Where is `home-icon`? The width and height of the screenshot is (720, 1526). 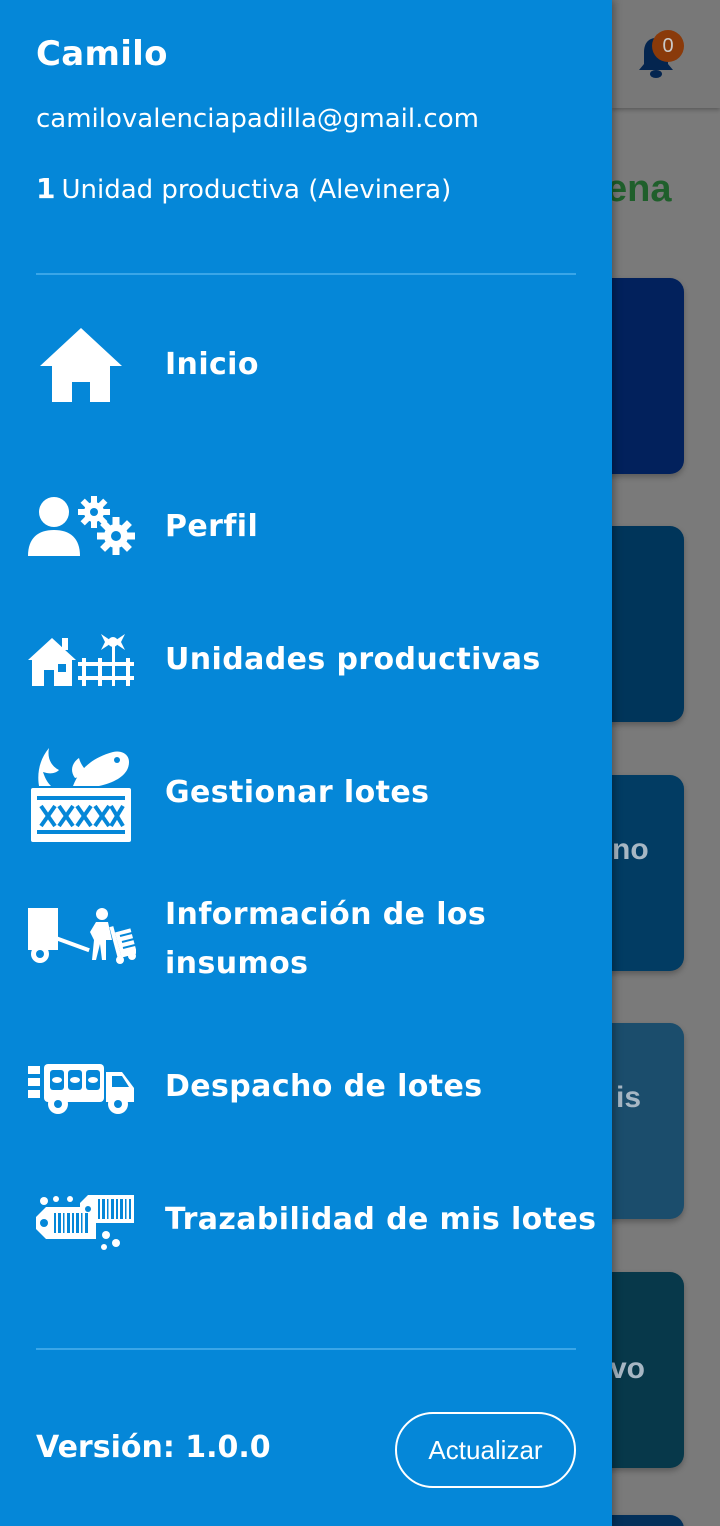 home-icon is located at coordinates (81, 365).